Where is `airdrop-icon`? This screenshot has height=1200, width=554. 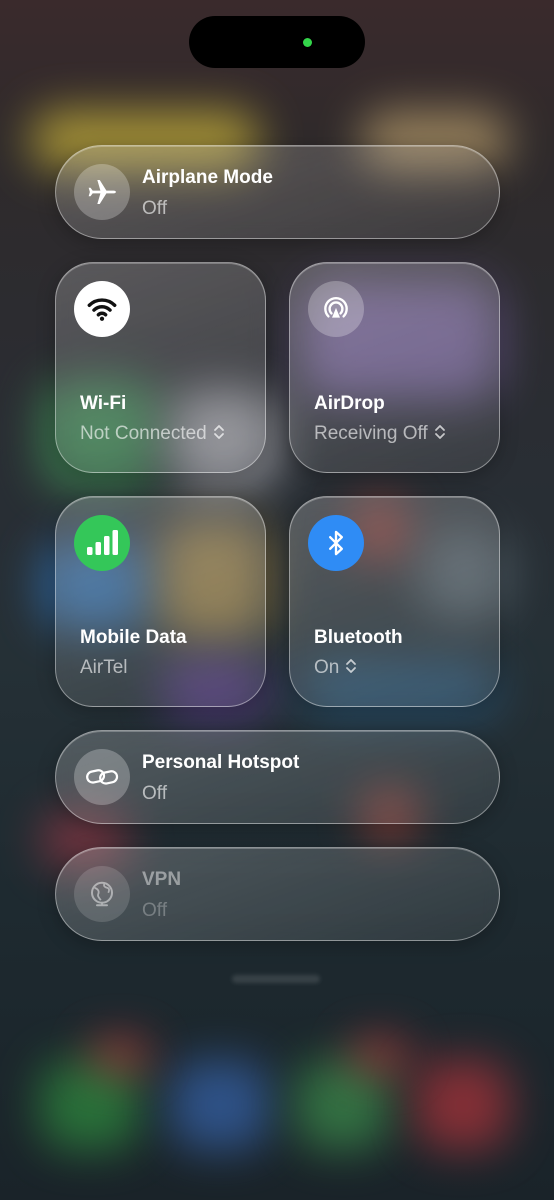
airdrop-icon is located at coordinates (336, 307).